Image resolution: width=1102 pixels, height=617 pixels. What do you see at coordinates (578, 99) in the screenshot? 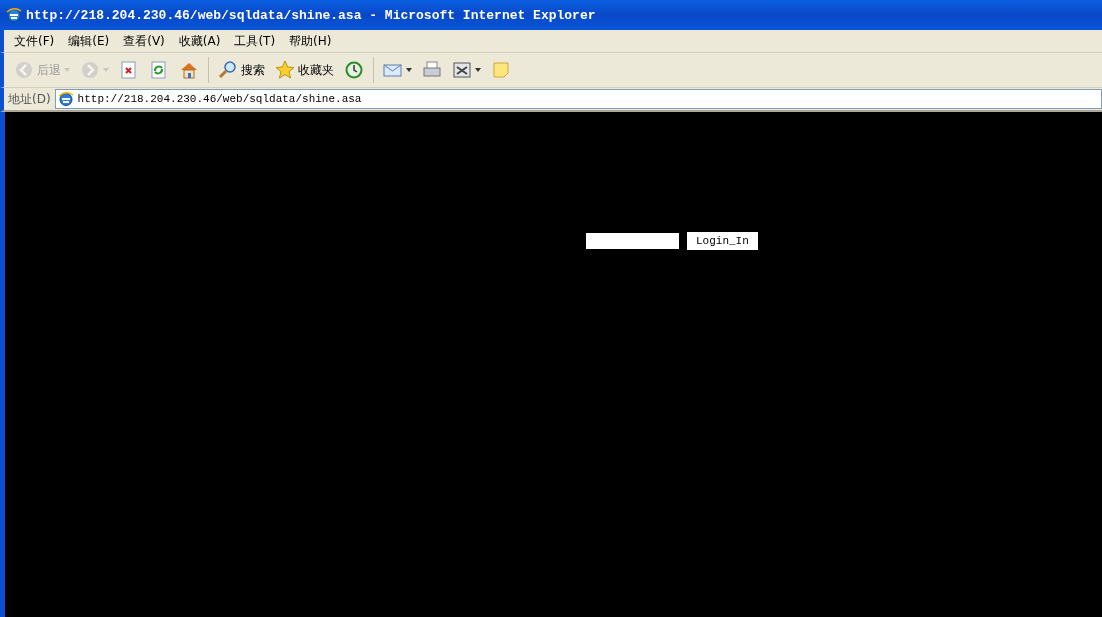
I see `address-field: http://218.204.230.46/web/sqldata/shine.asa` at bounding box center [578, 99].